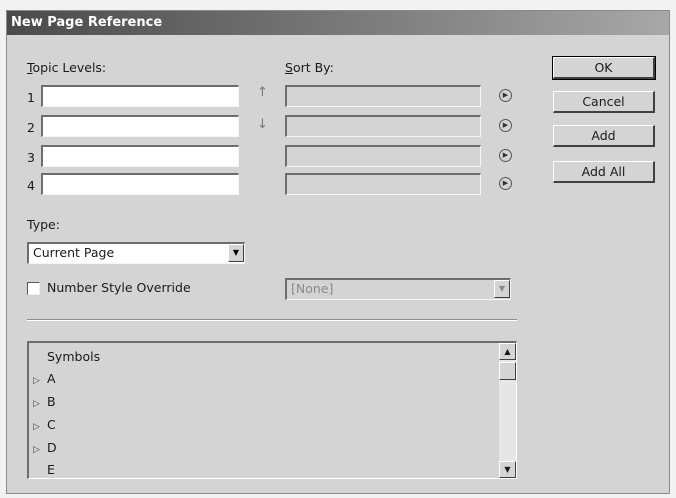  Describe the element at coordinates (604, 136) in the screenshot. I see `add-button: Add` at that location.